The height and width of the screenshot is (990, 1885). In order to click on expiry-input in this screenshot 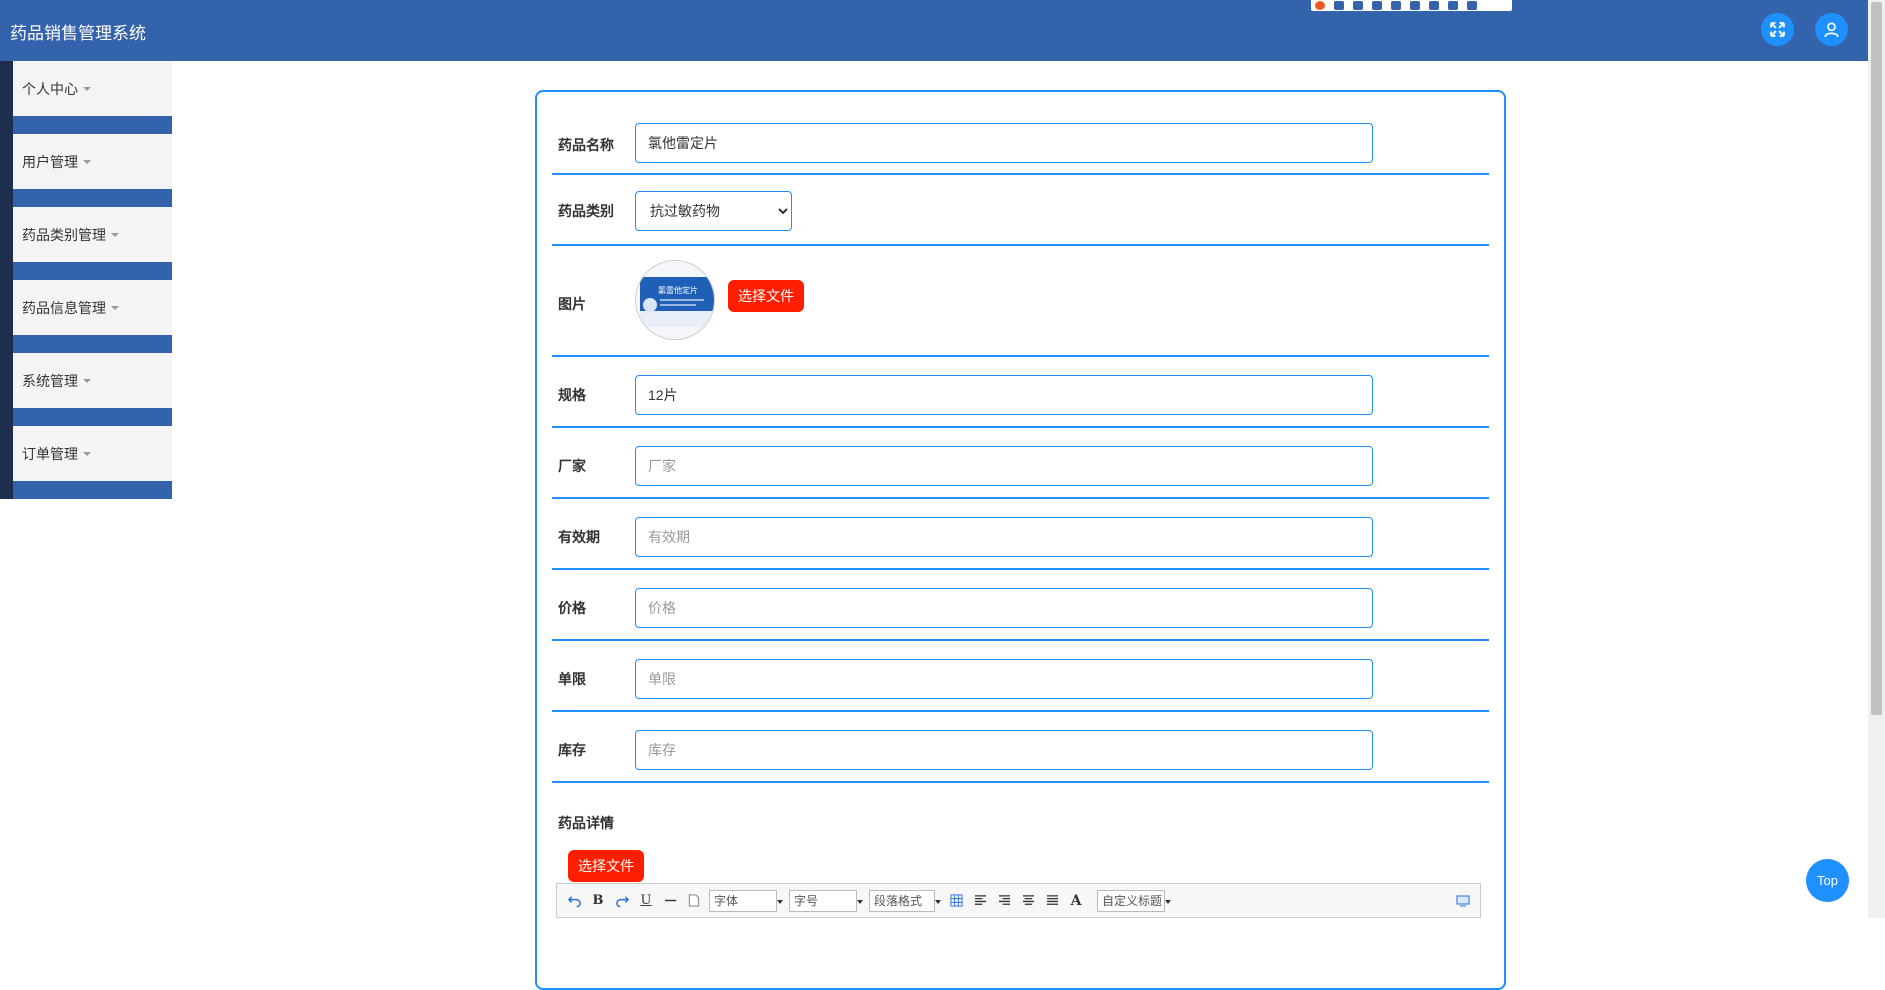, I will do `click(1004, 537)`.